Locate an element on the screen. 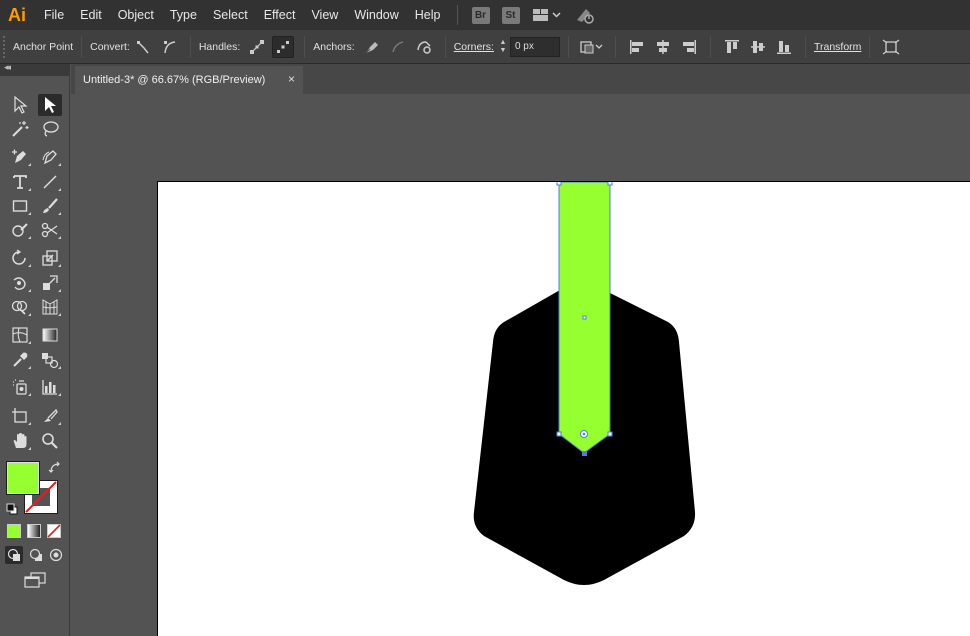 This screenshot has width=970, height=636. control-separator is located at coordinates (445, 46).